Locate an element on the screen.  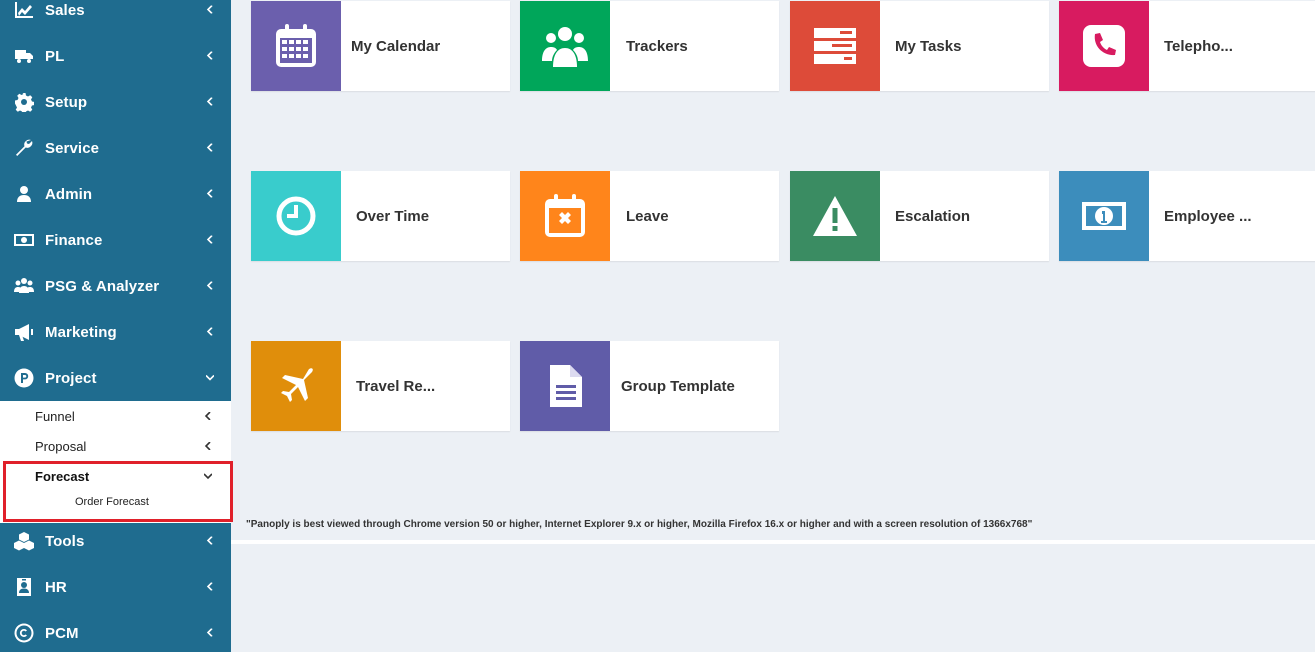
tile-label: My Calendar is located at coordinates (396, 46).